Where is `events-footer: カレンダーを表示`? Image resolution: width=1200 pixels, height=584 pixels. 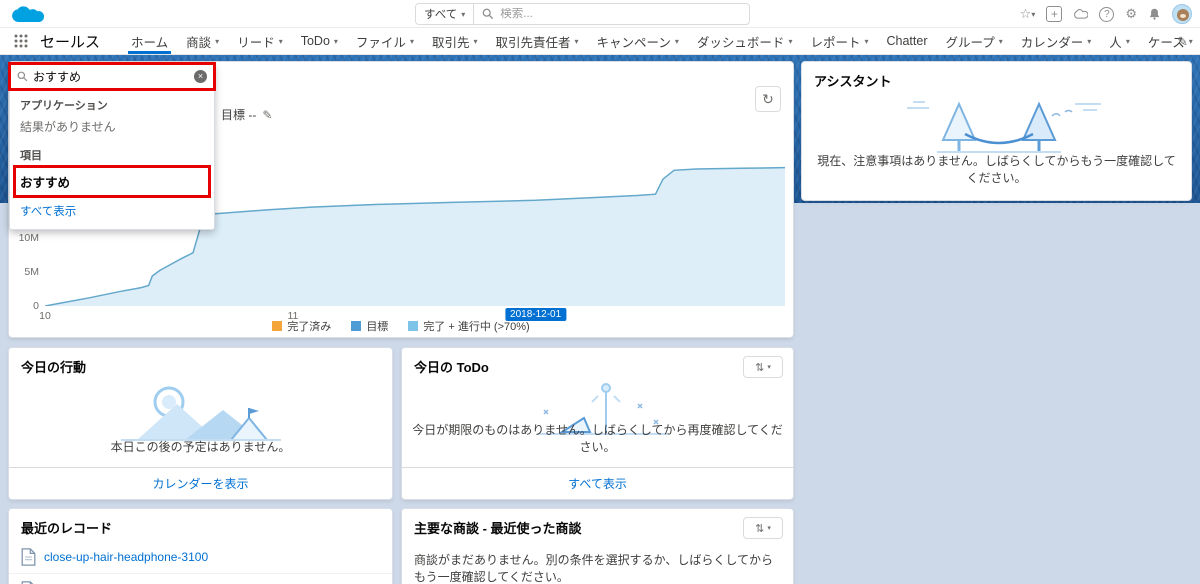
events-footer: カレンダーを表示 is located at coordinates (200, 483).